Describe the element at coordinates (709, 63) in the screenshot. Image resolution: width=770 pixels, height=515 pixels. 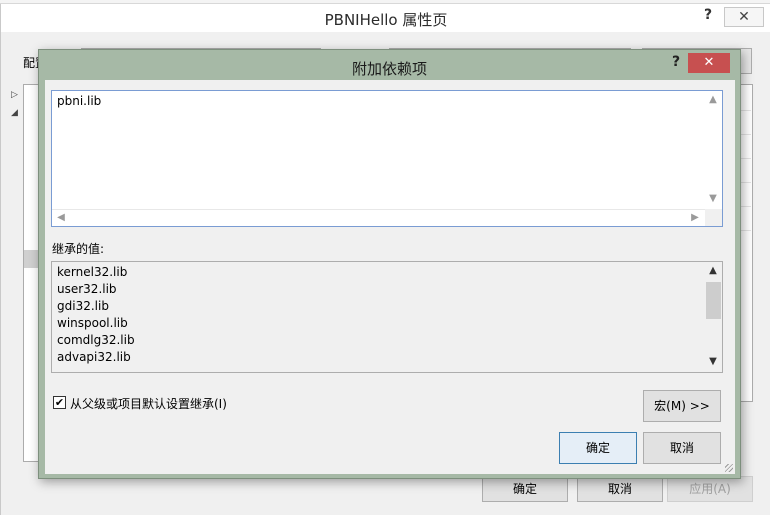
I see `dialog-close-icon: ✕` at that location.